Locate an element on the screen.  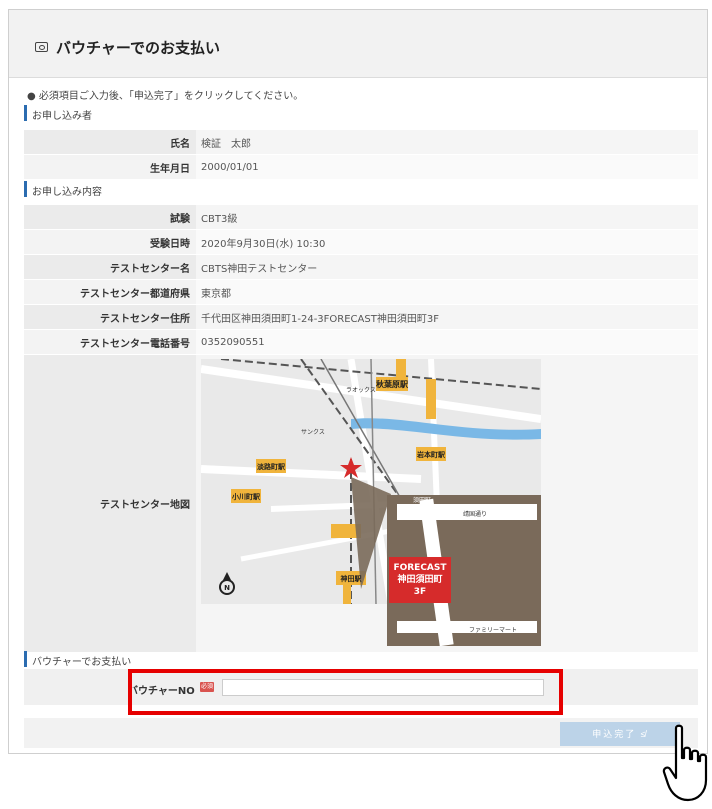
section-label: お申し込み者 is located at coordinates (62, 116).